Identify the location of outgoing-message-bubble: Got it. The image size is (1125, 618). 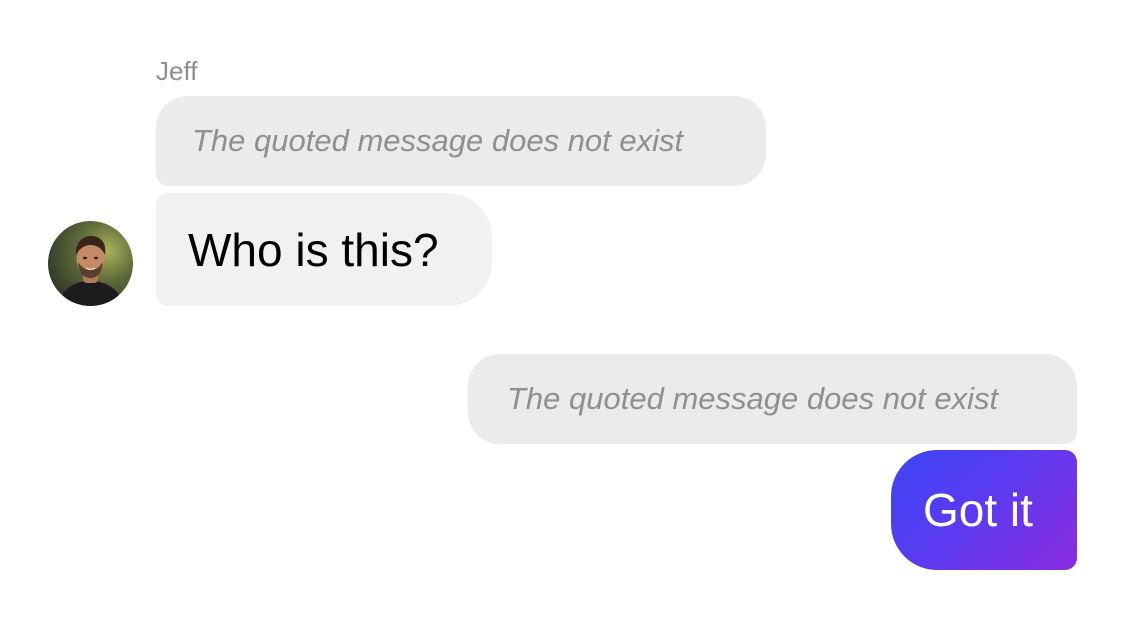
(984, 510).